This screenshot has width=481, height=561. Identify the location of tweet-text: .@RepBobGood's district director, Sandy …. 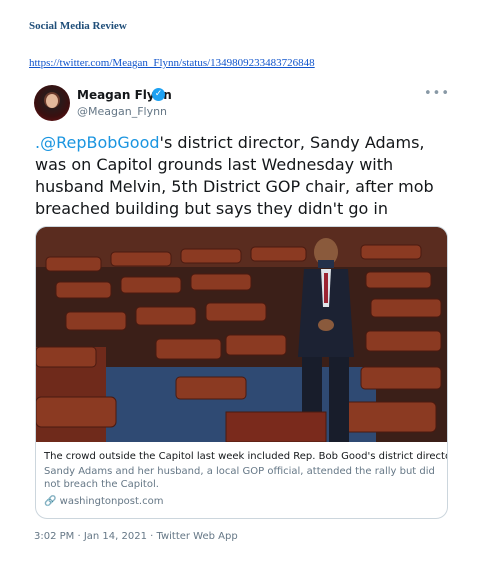
(247, 176).